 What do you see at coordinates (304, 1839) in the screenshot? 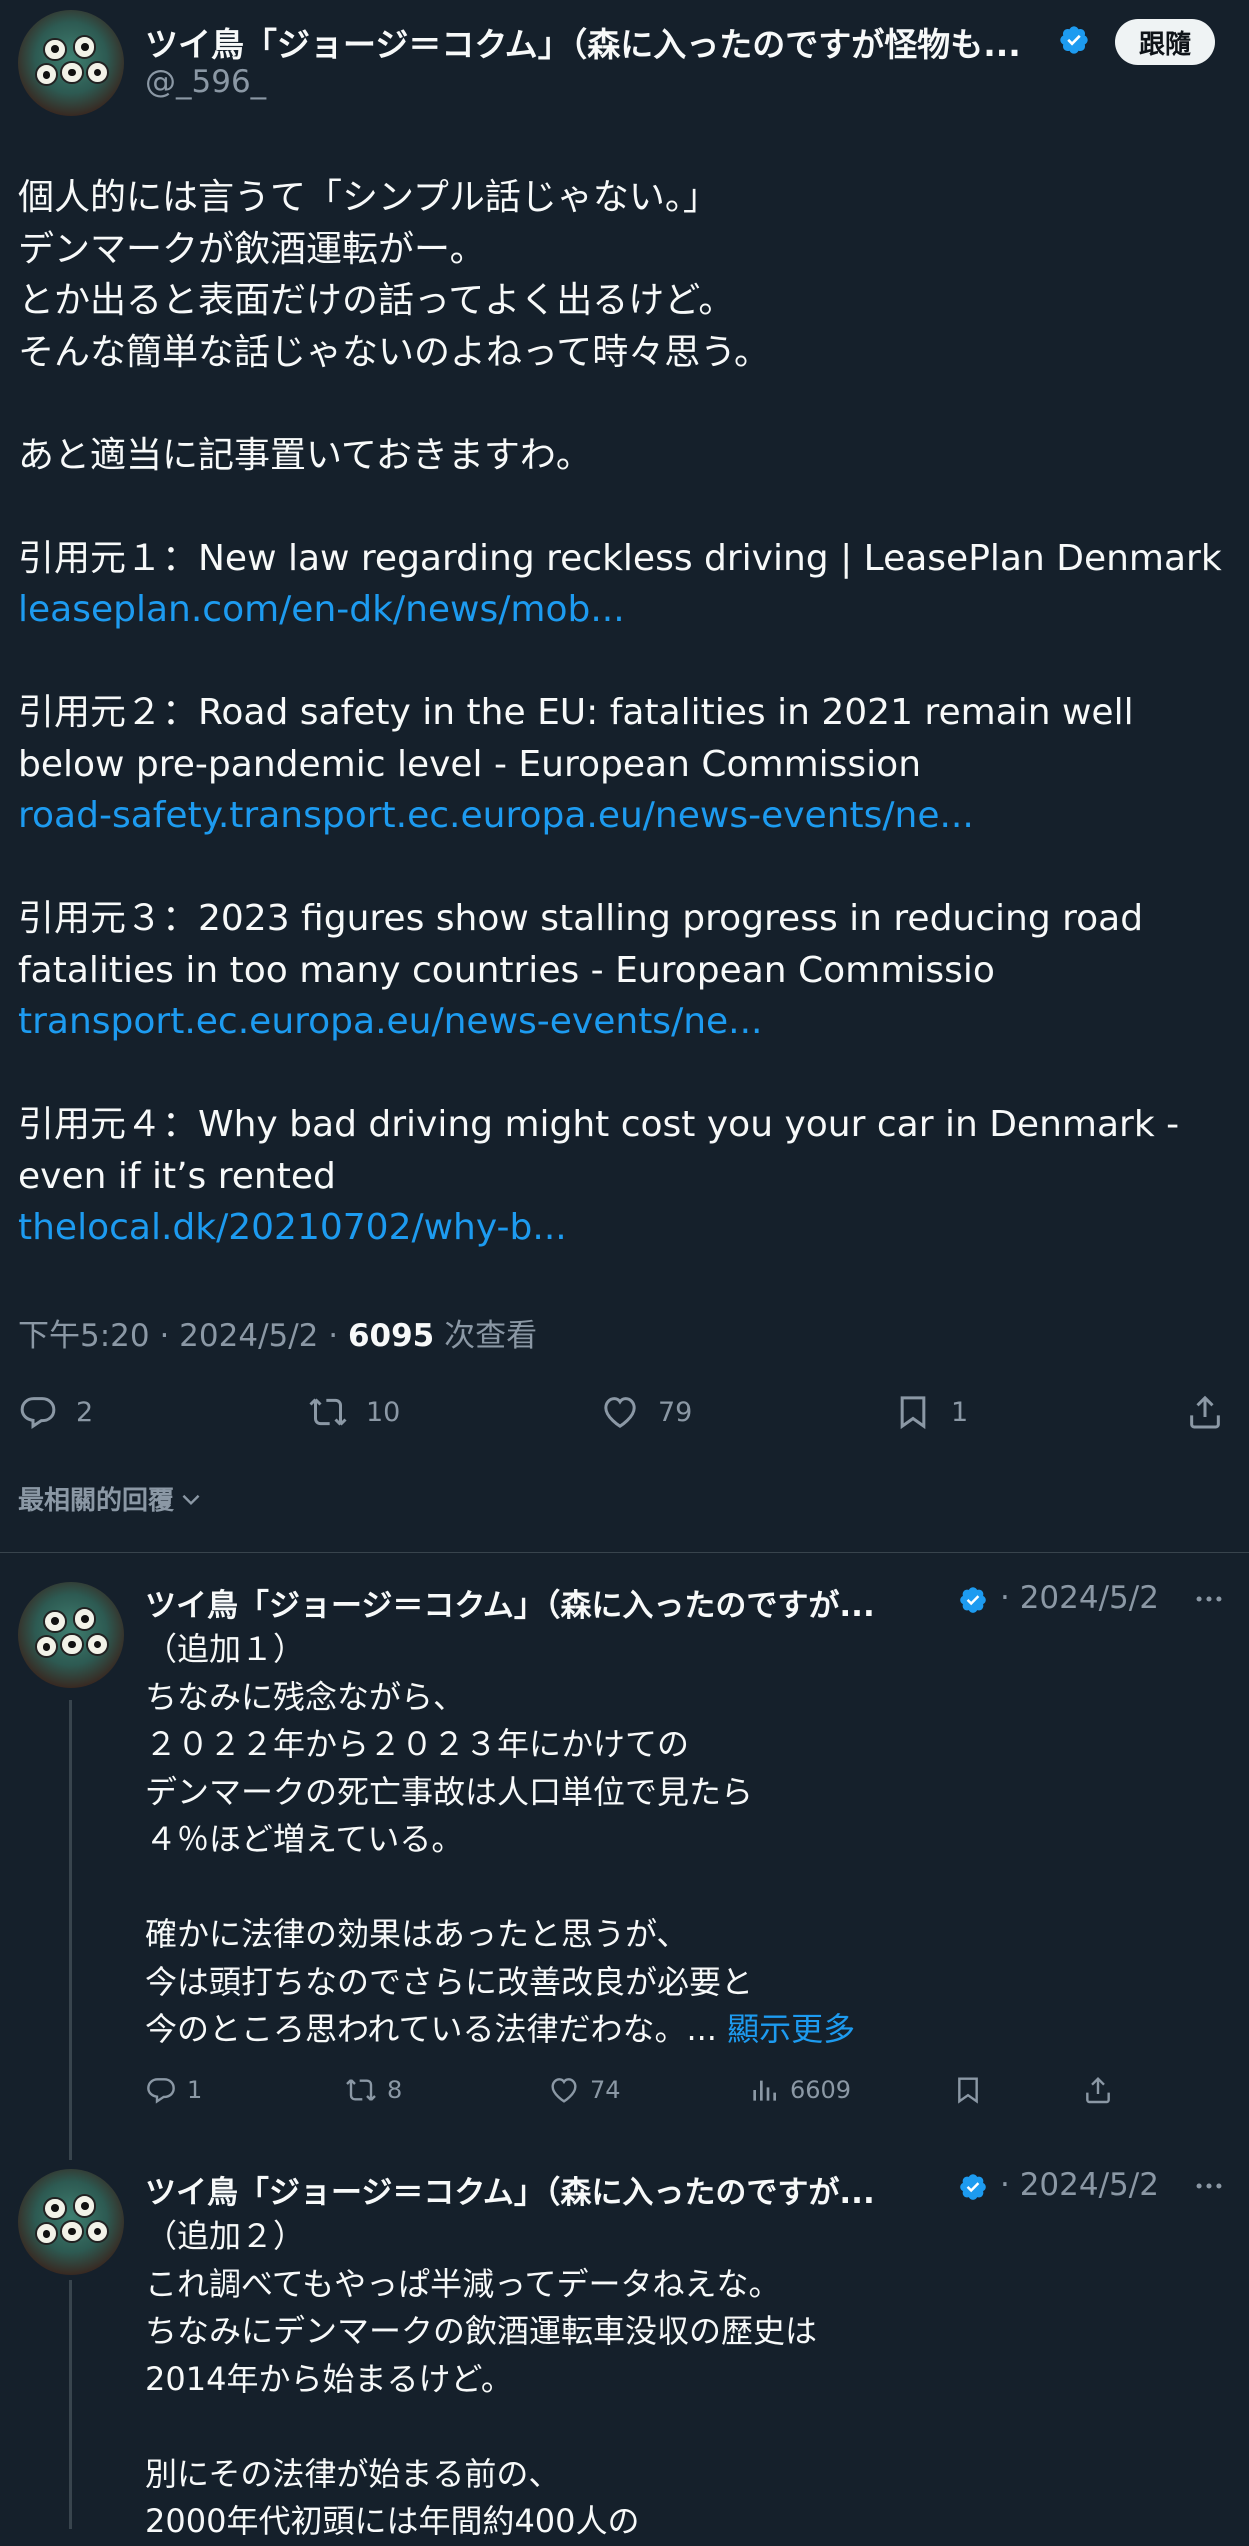
I see `reply-text-line: ４％ほど増えている。` at bounding box center [304, 1839].